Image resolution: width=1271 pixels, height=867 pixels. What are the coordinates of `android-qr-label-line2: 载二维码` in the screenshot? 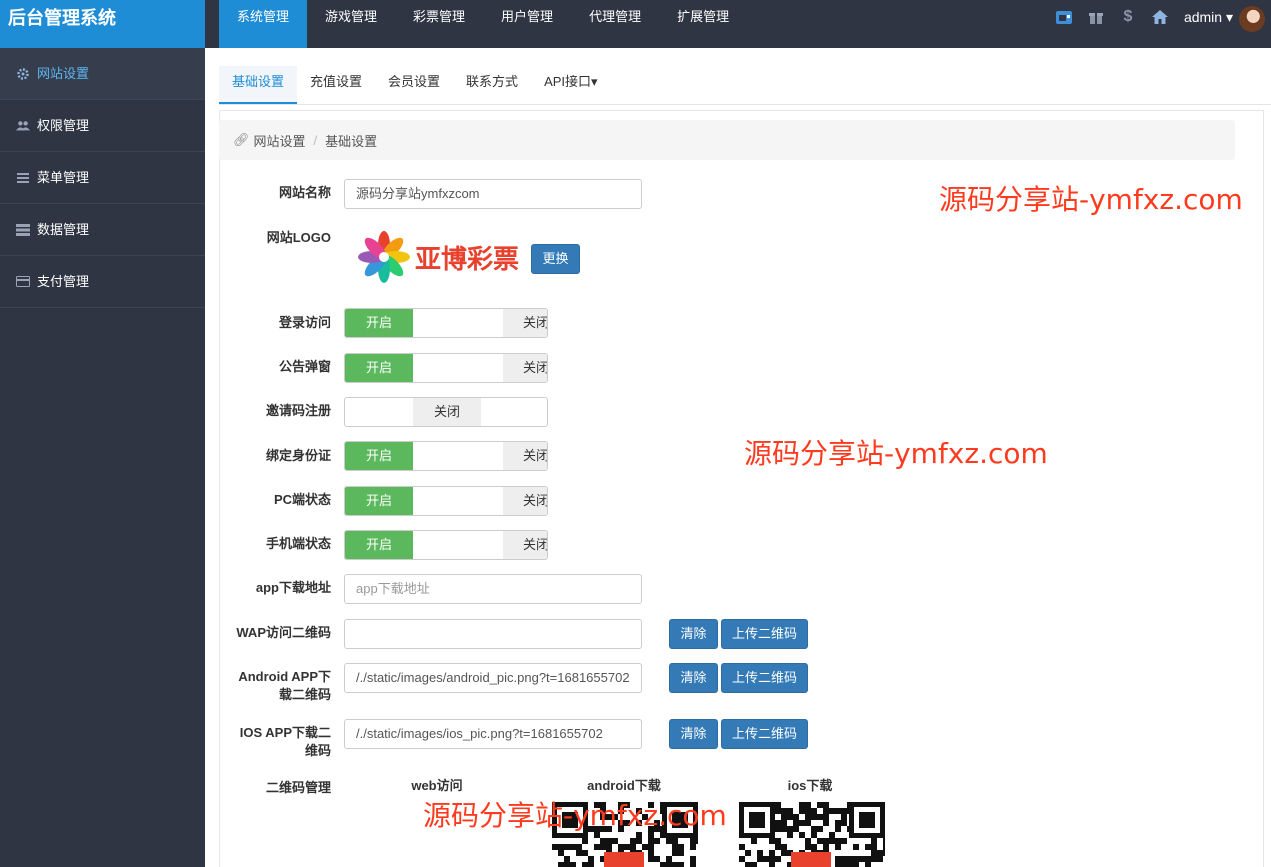 It's located at (304, 694).